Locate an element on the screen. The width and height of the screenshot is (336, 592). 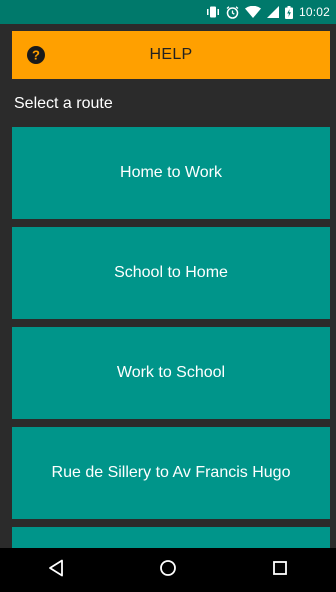
route-label: School to Home is located at coordinates (171, 272).